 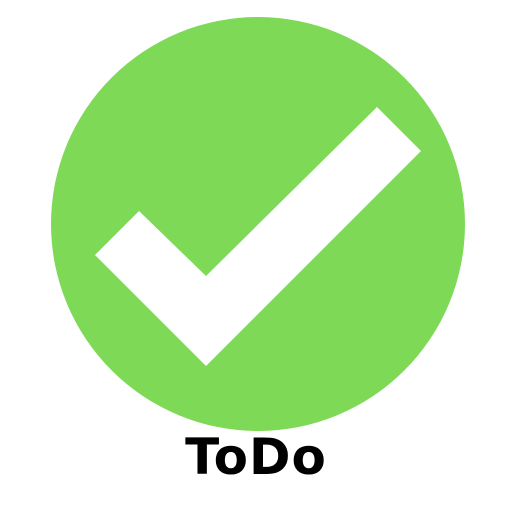 What do you see at coordinates (256, 457) in the screenshot?
I see `app-title: ToDo` at bounding box center [256, 457].